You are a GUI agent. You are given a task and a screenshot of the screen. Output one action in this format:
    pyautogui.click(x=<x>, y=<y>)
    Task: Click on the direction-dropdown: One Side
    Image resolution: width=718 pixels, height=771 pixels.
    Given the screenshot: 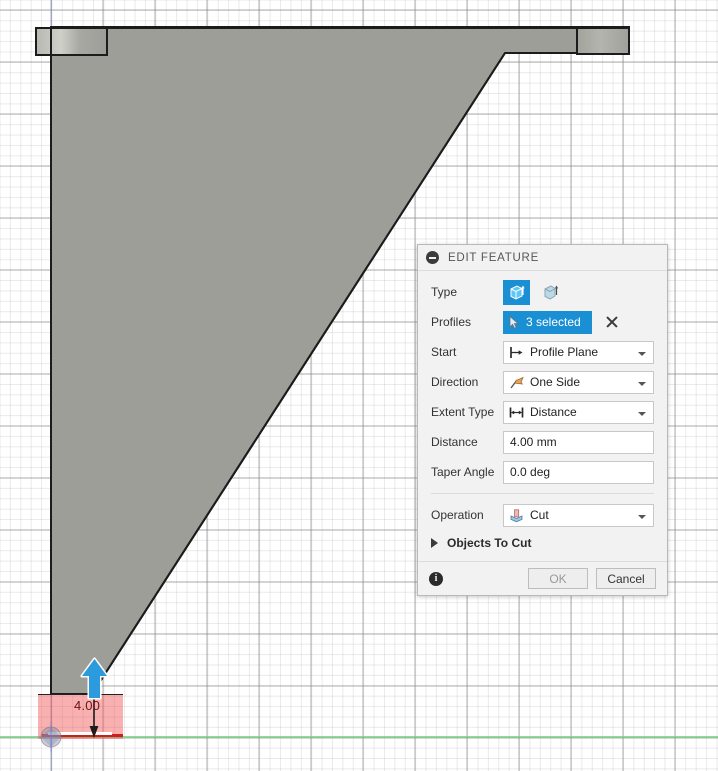 What is the action you would take?
    pyautogui.click(x=578, y=382)
    